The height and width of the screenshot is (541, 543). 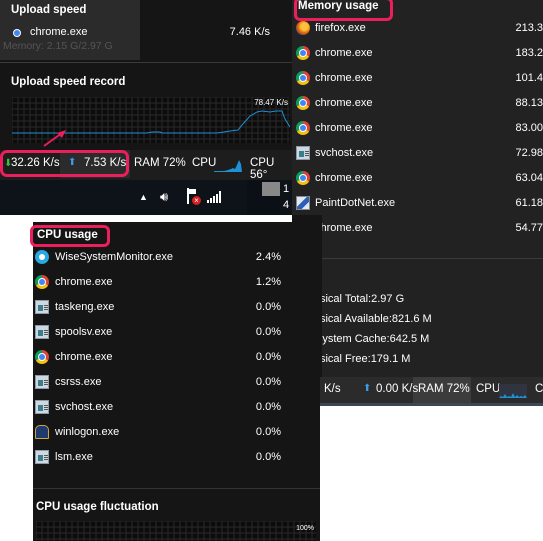 What do you see at coordinates (417, 204) in the screenshot?
I see `memory-process-row: PaintDotNet.exe 61.18` at bounding box center [417, 204].